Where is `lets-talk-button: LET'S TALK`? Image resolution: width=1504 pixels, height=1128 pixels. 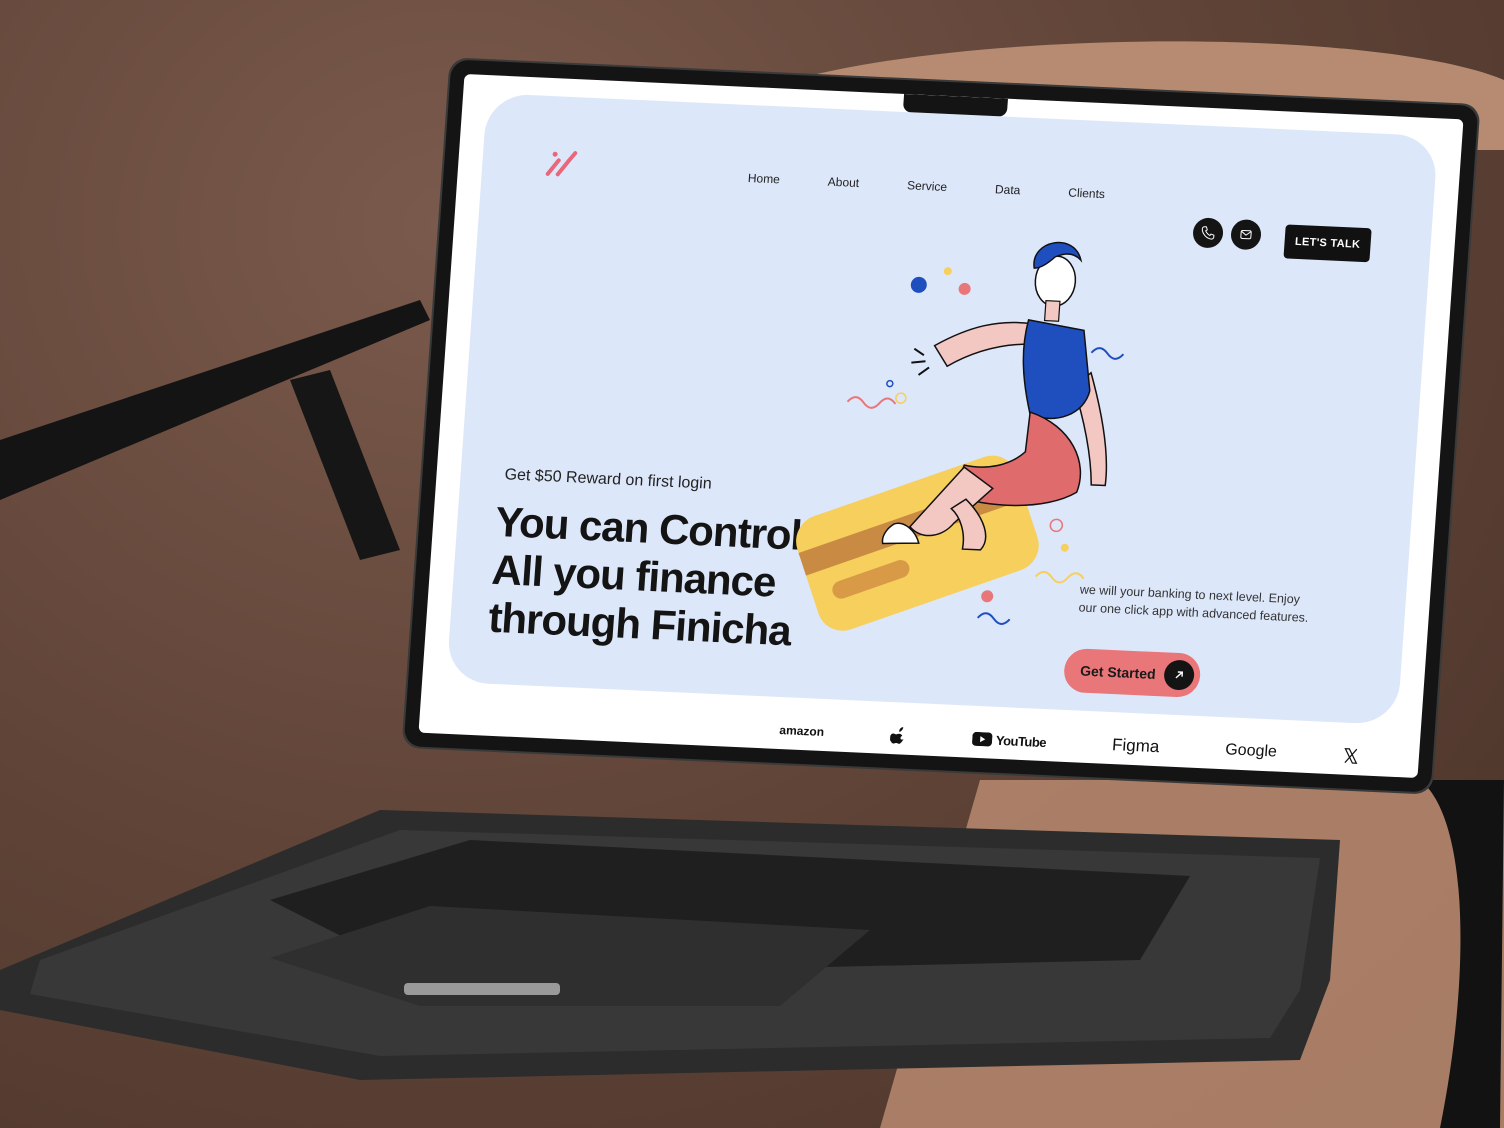 lets-talk-button: LET'S TALK is located at coordinates (1327, 243).